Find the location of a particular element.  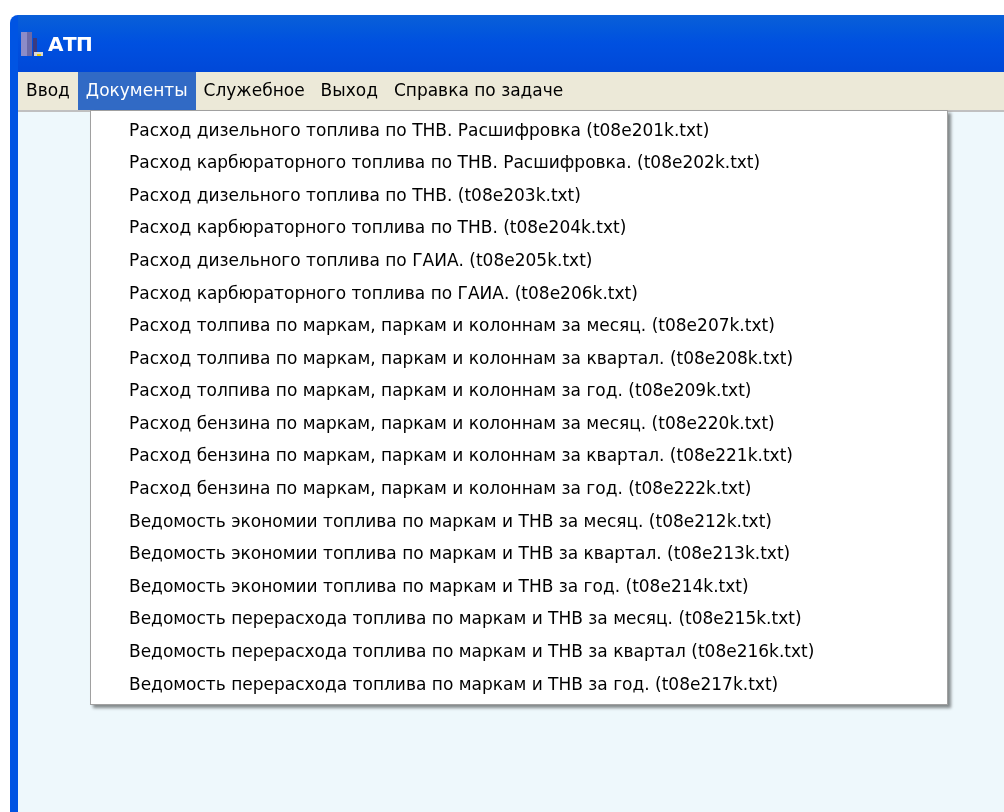

dropdown-item: Расход карбюраторного топлива по ТНВ. Расшифровка. (t08e202k.txt) is located at coordinates (519, 163).